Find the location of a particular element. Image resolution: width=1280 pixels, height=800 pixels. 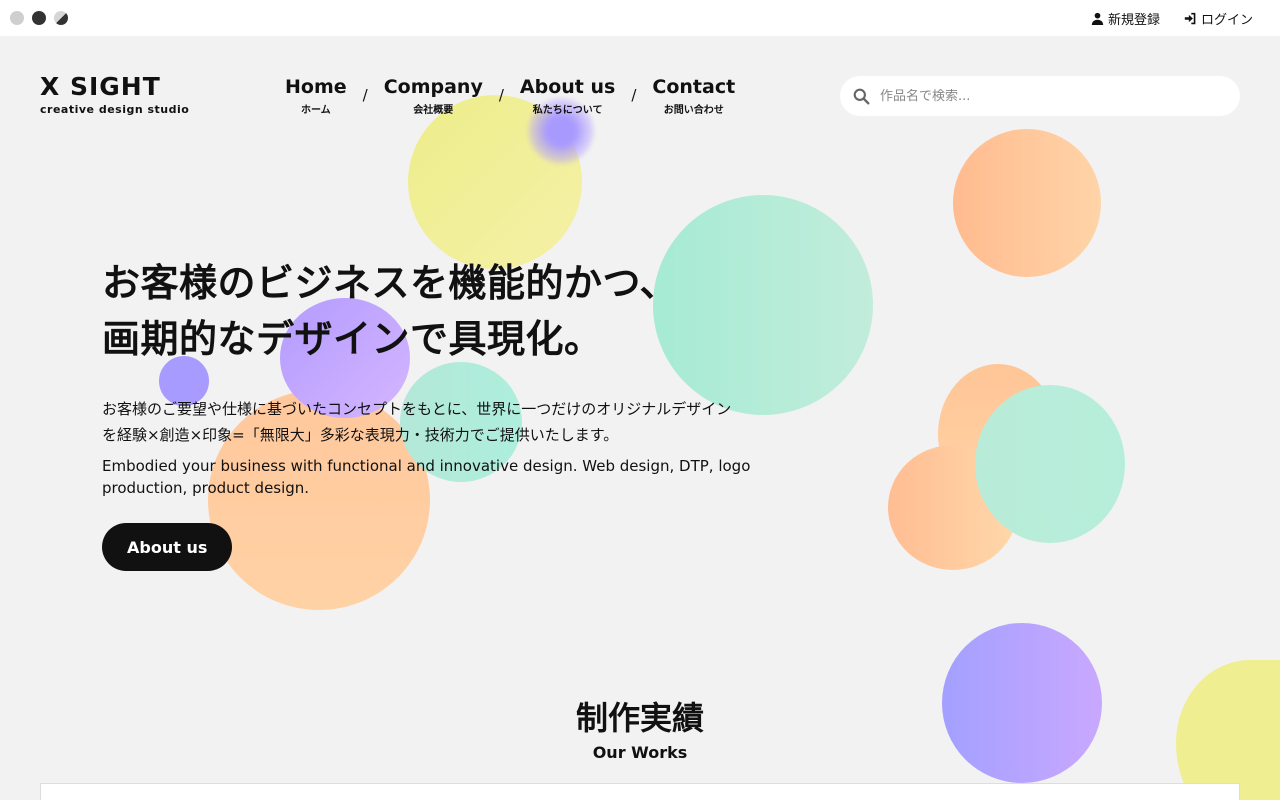

top-utility-bar: 新規登録 ログイン is located at coordinates (640, 18).